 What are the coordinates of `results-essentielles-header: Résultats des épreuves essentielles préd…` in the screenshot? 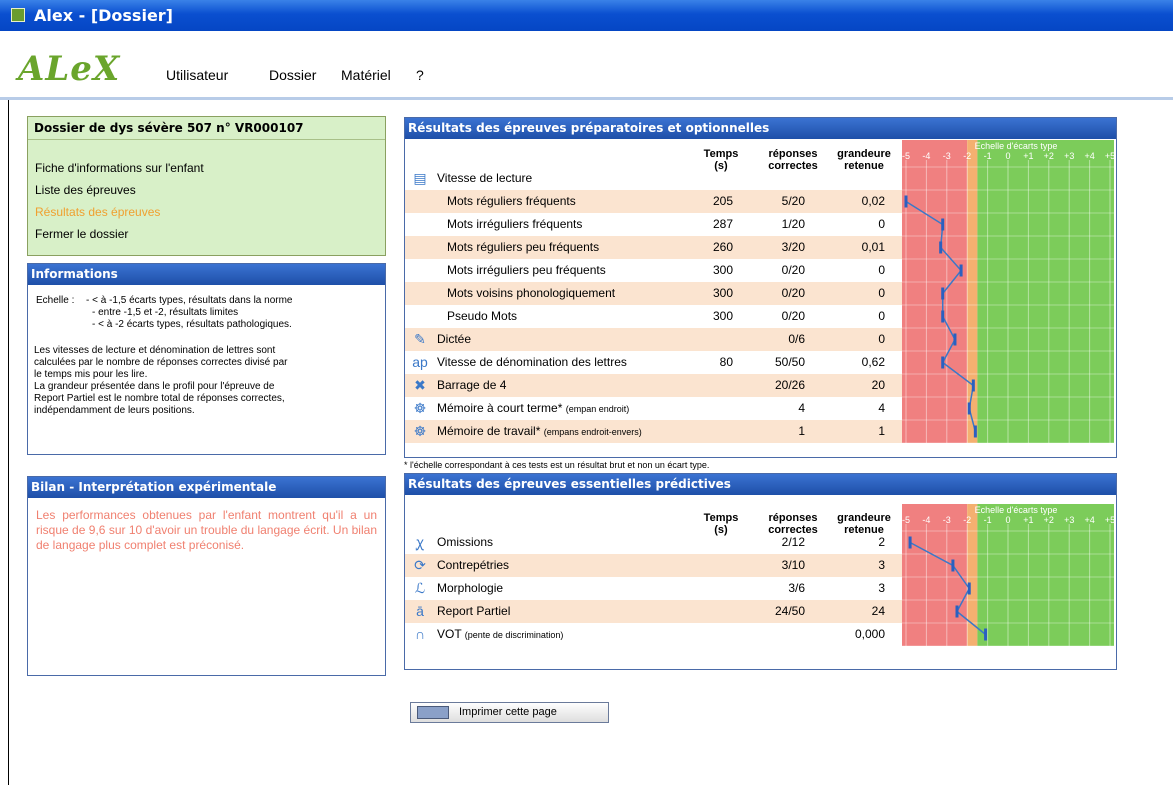 It's located at (760, 484).